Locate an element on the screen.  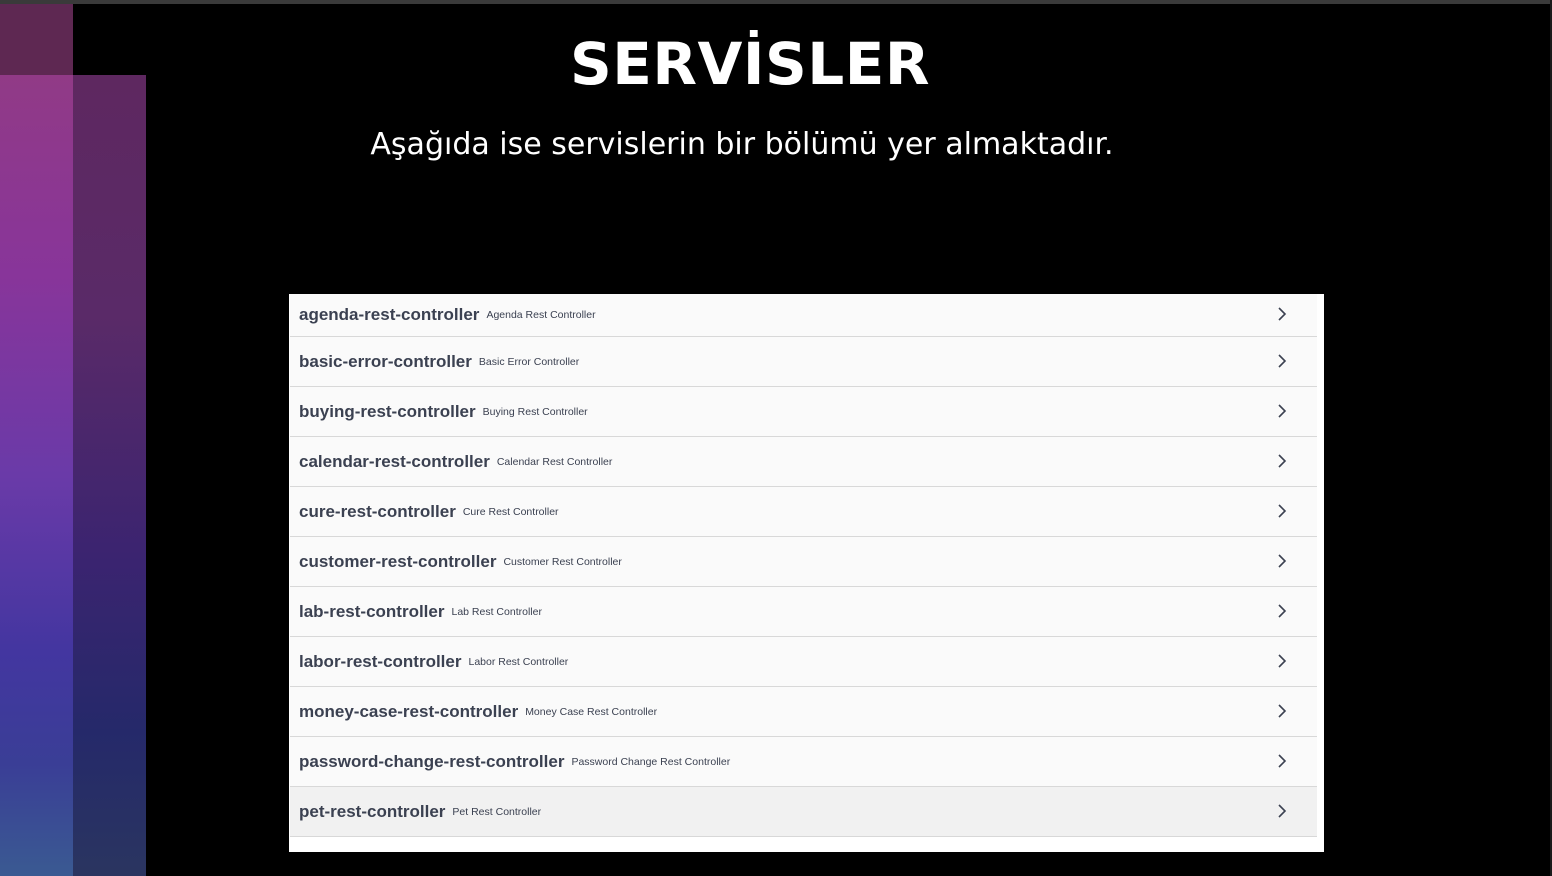
slide-top-border is located at coordinates (776, 2).